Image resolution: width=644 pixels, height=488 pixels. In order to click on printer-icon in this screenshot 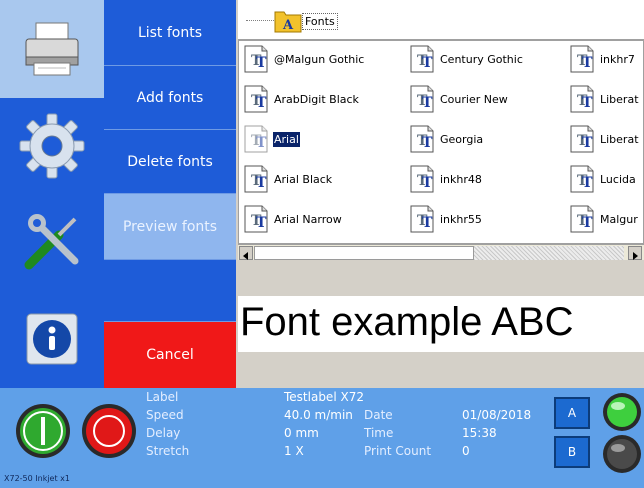, I will do `click(52, 49)`.